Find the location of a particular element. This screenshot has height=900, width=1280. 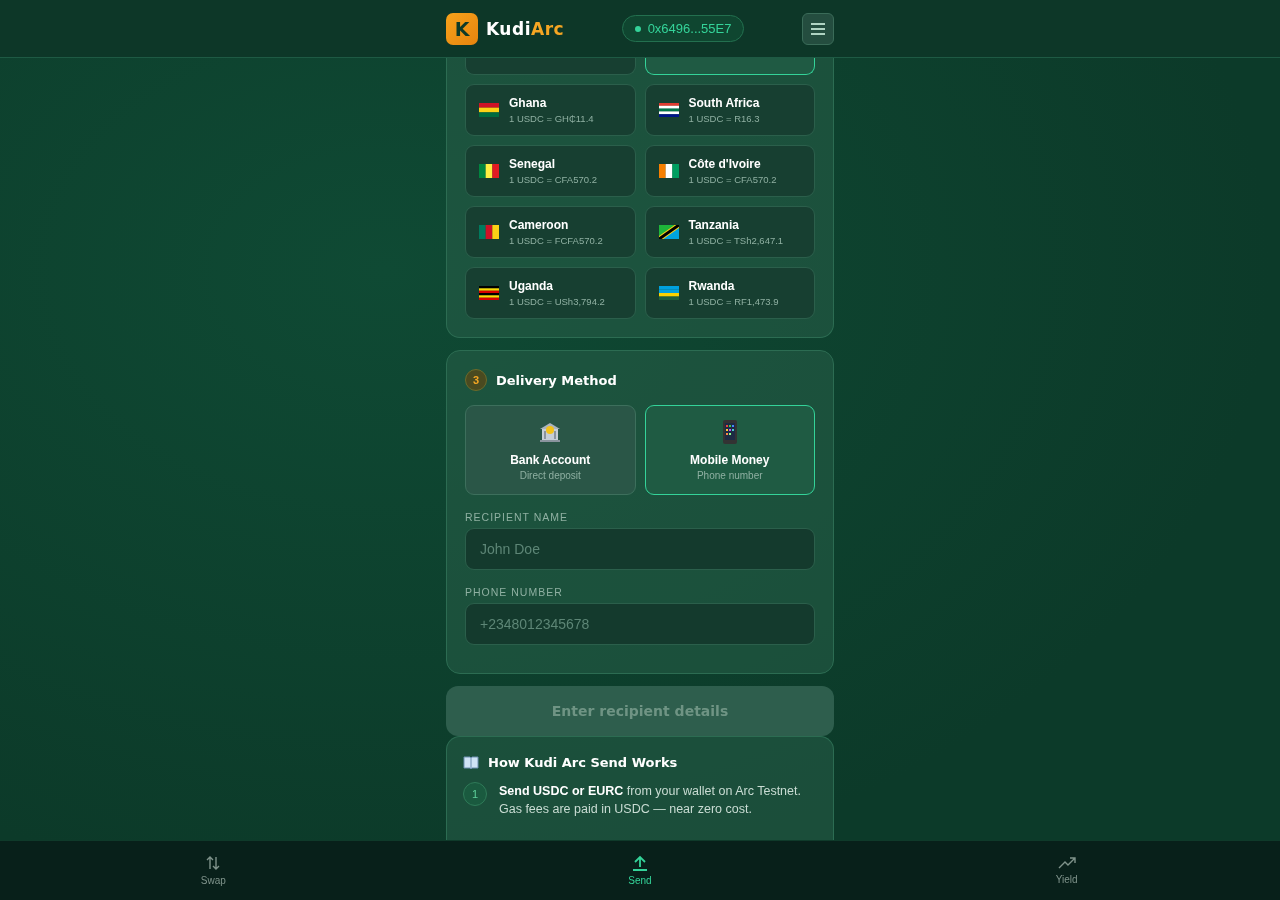

country-option: Tanzania 1 USDC = TSh2,647.1 is located at coordinates (729, 232).